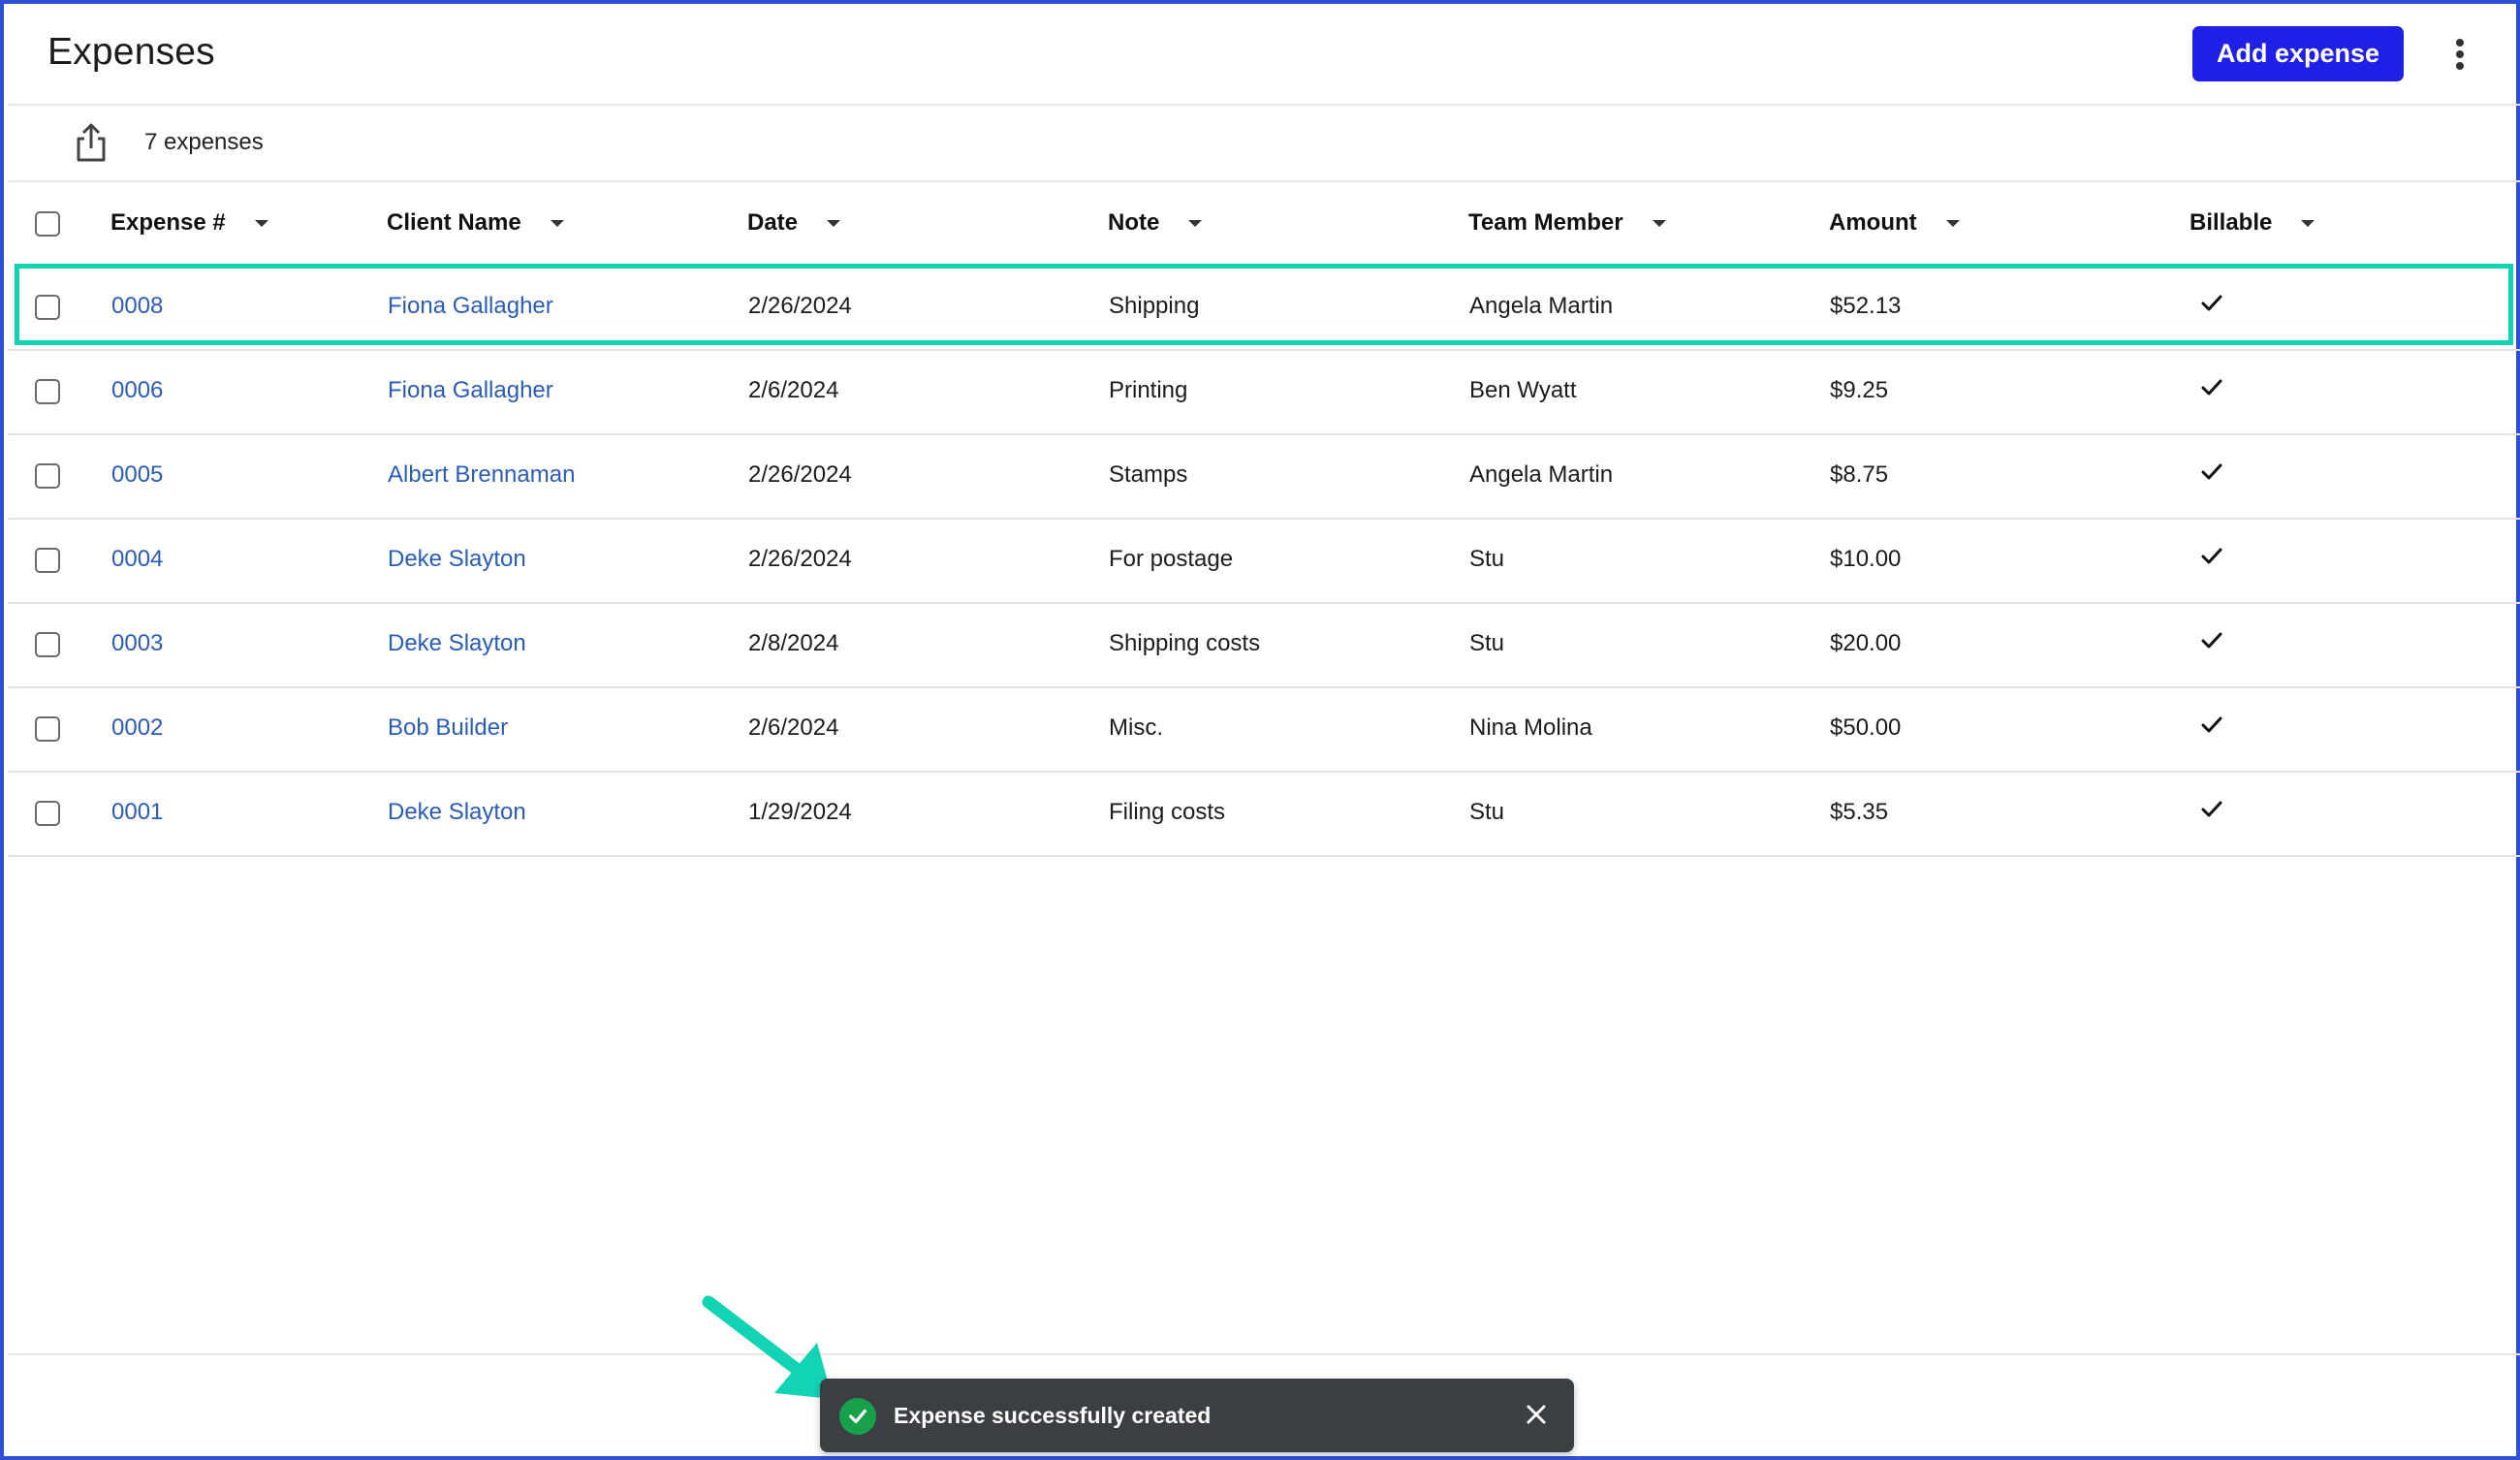  What do you see at coordinates (137, 560) in the screenshot?
I see `expense-number-link: 0004` at bounding box center [137, 560].